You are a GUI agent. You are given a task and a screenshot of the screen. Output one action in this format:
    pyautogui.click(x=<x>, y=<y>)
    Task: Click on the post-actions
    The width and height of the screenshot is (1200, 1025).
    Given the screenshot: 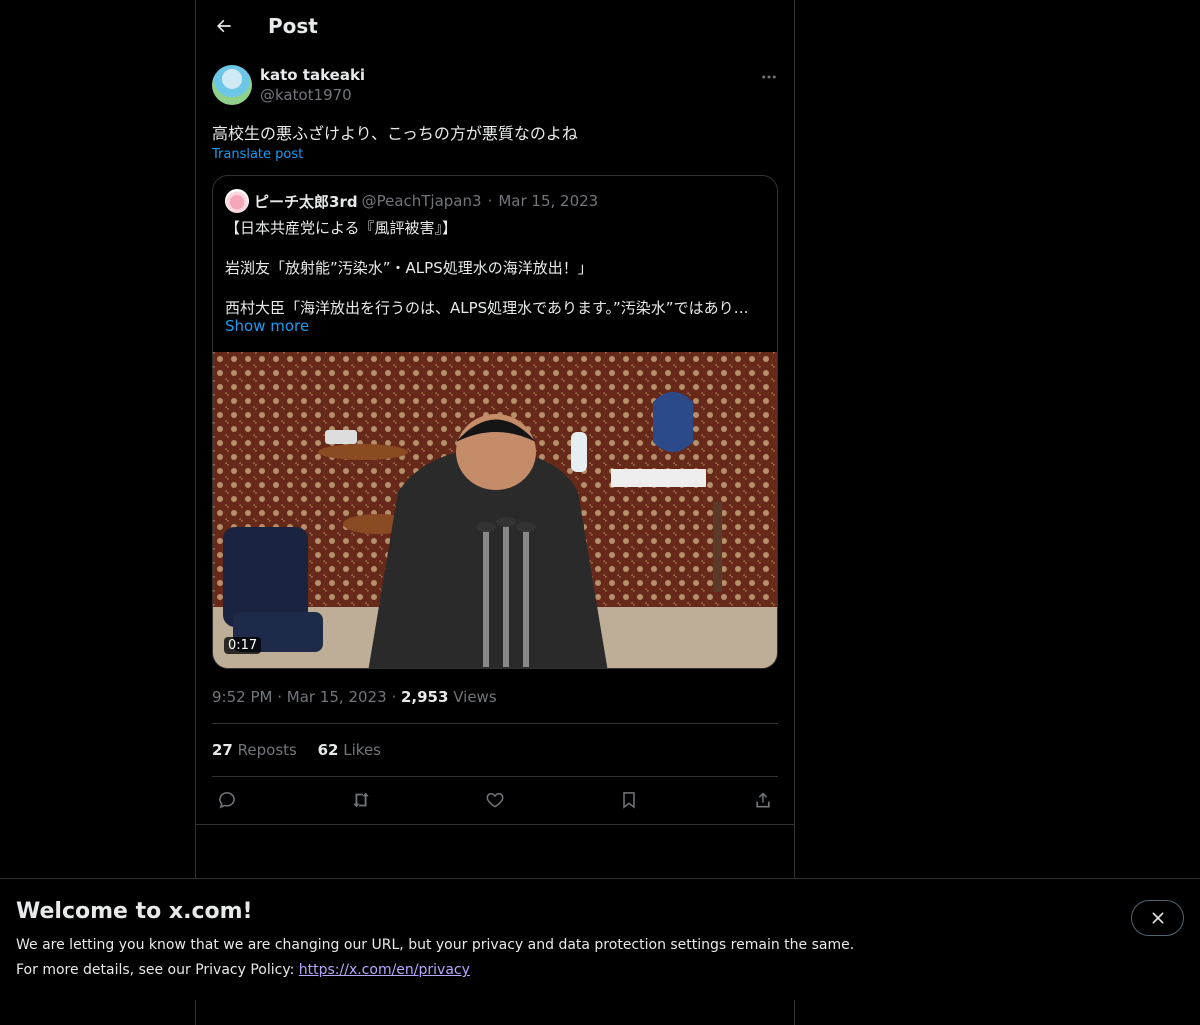 What is the action you would take?
    pyautogui.click(x=495, y=800)
    